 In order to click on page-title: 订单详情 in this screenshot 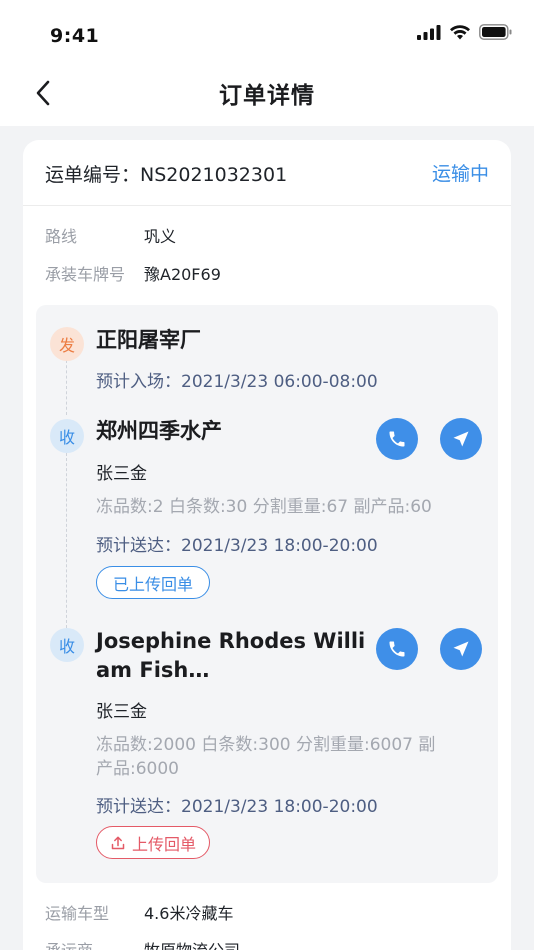, I will do `click(267, 96)`.